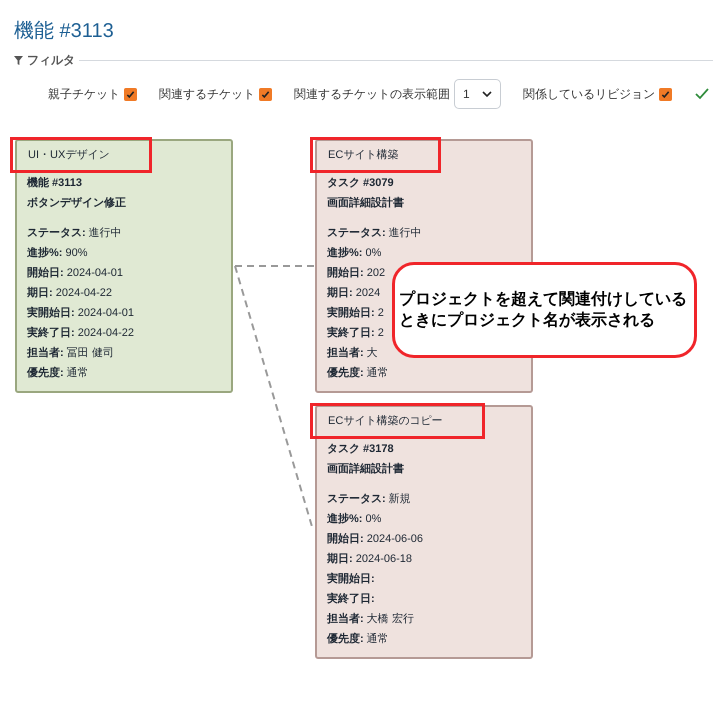  I want to click on range-select: 1, so click(477, 94).